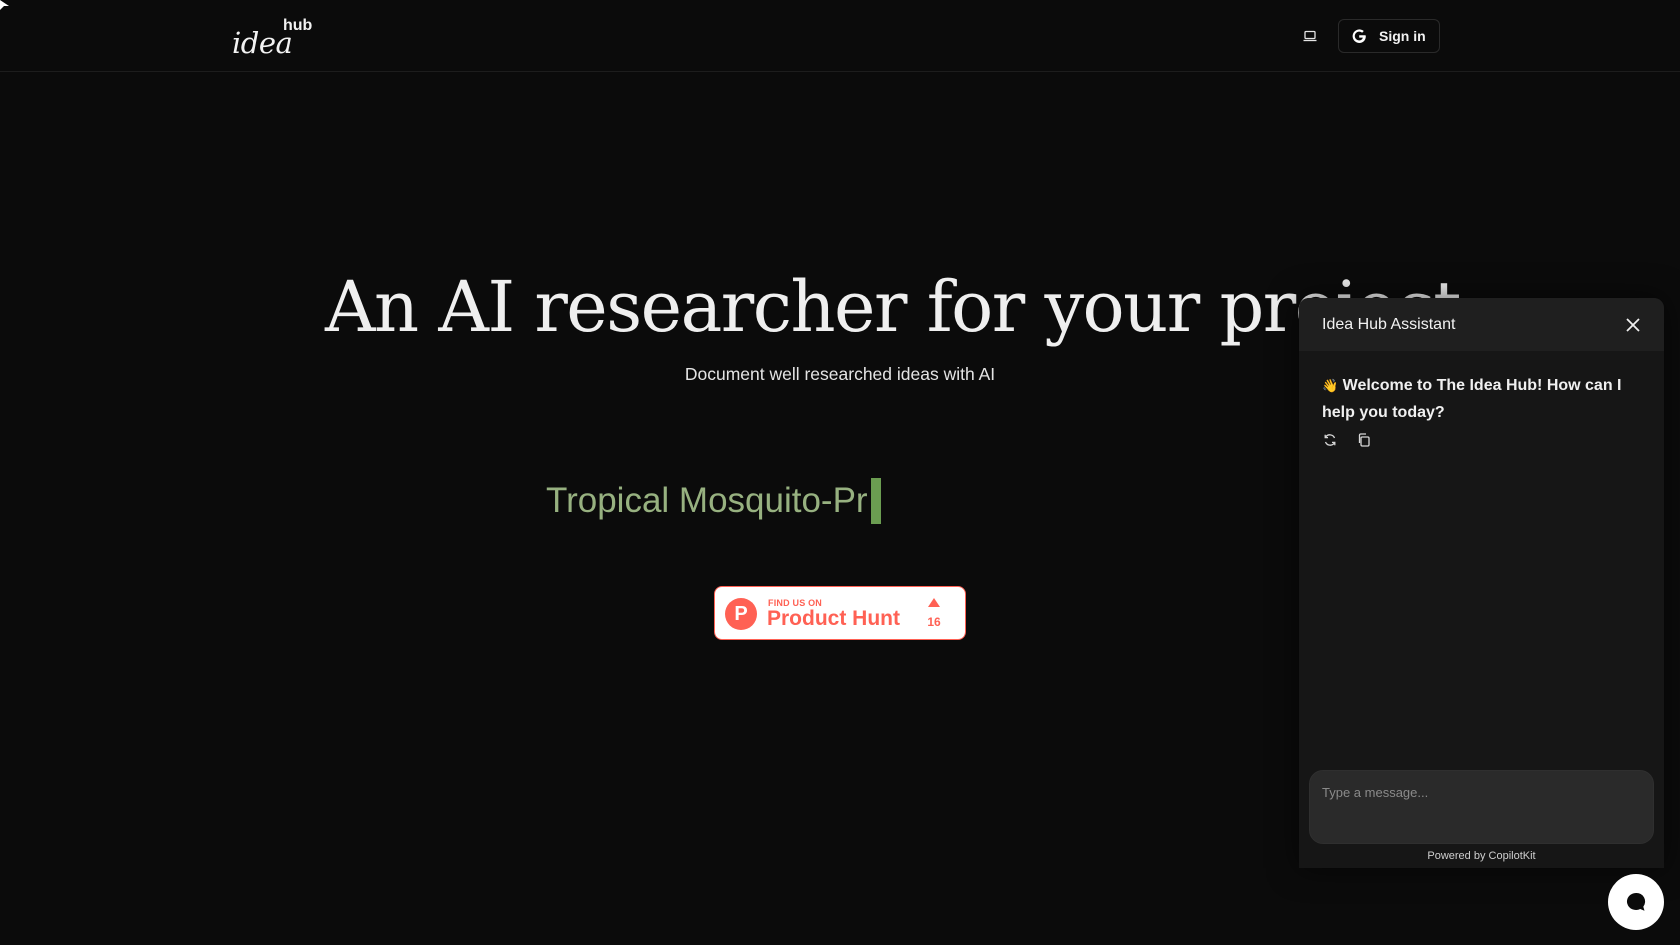  I want to click on refresh-icon, so click(1330, 440).